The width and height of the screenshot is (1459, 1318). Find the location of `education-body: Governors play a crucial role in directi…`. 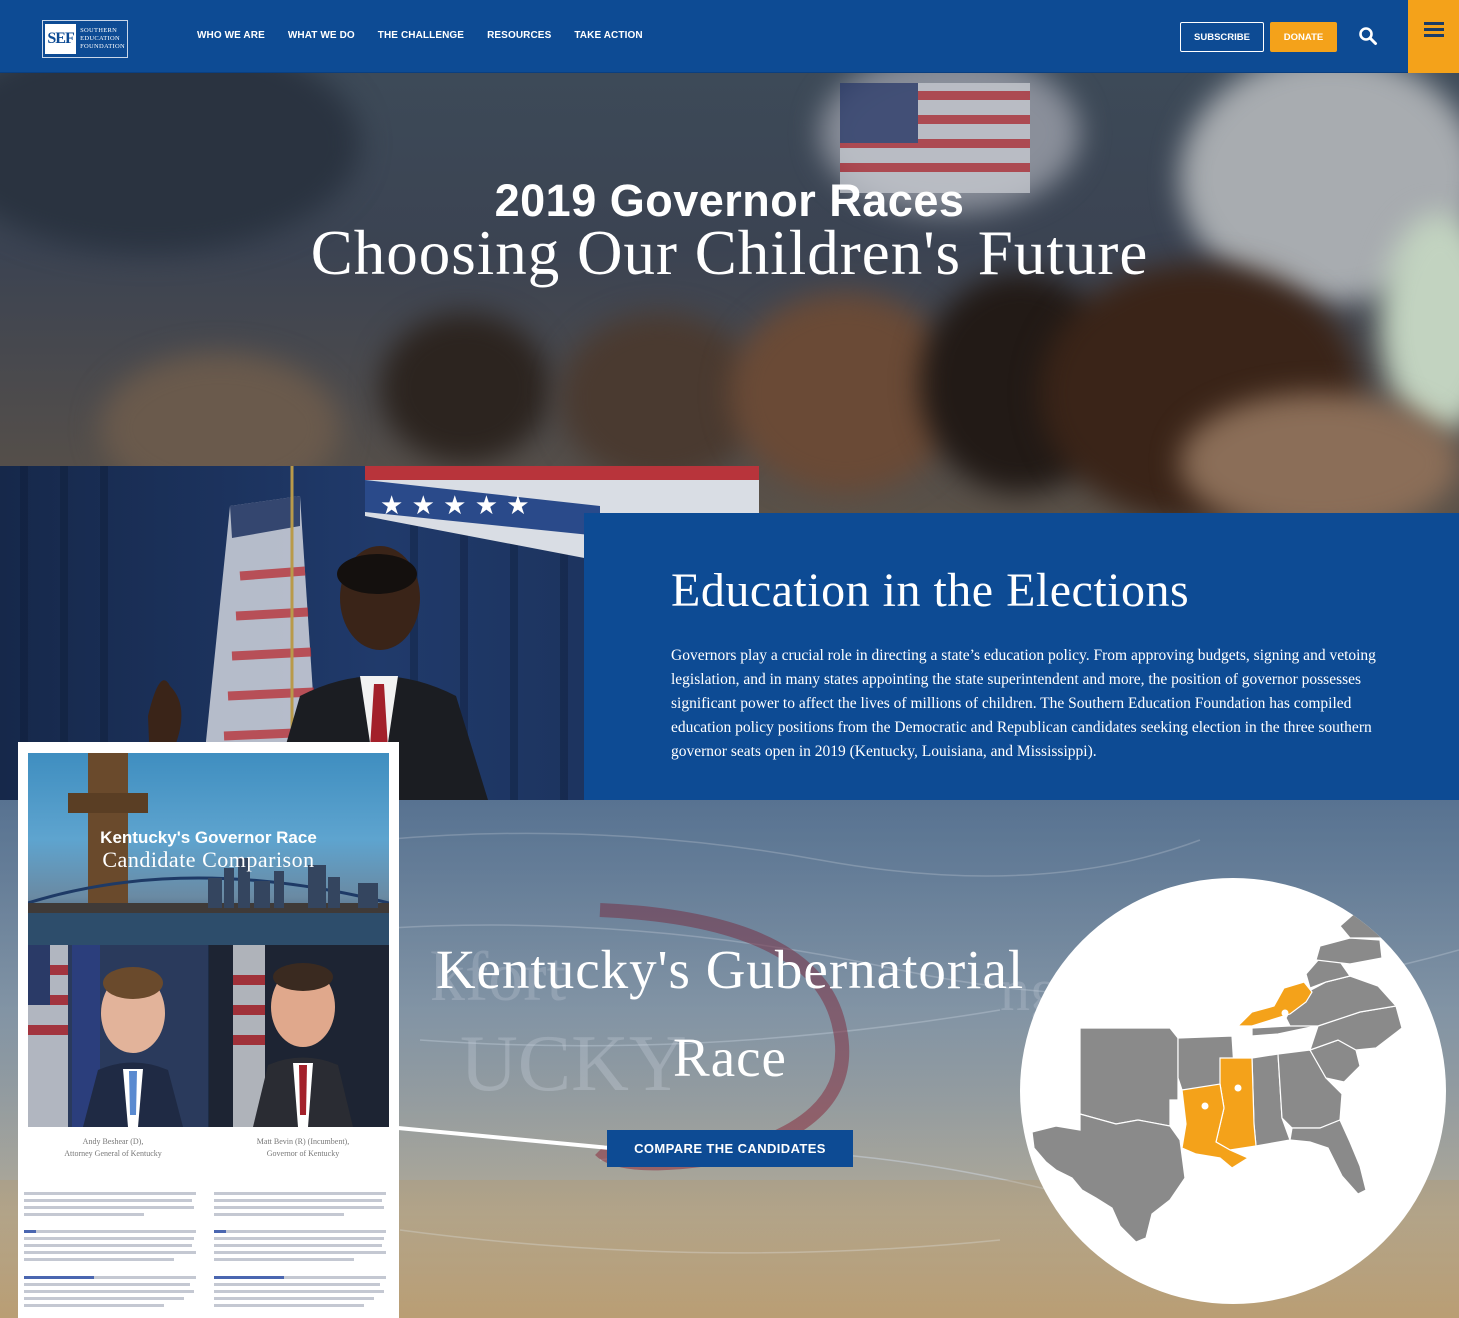

education-body: Governors play a crucial role in directi… is located at coordinates (1023, 703).